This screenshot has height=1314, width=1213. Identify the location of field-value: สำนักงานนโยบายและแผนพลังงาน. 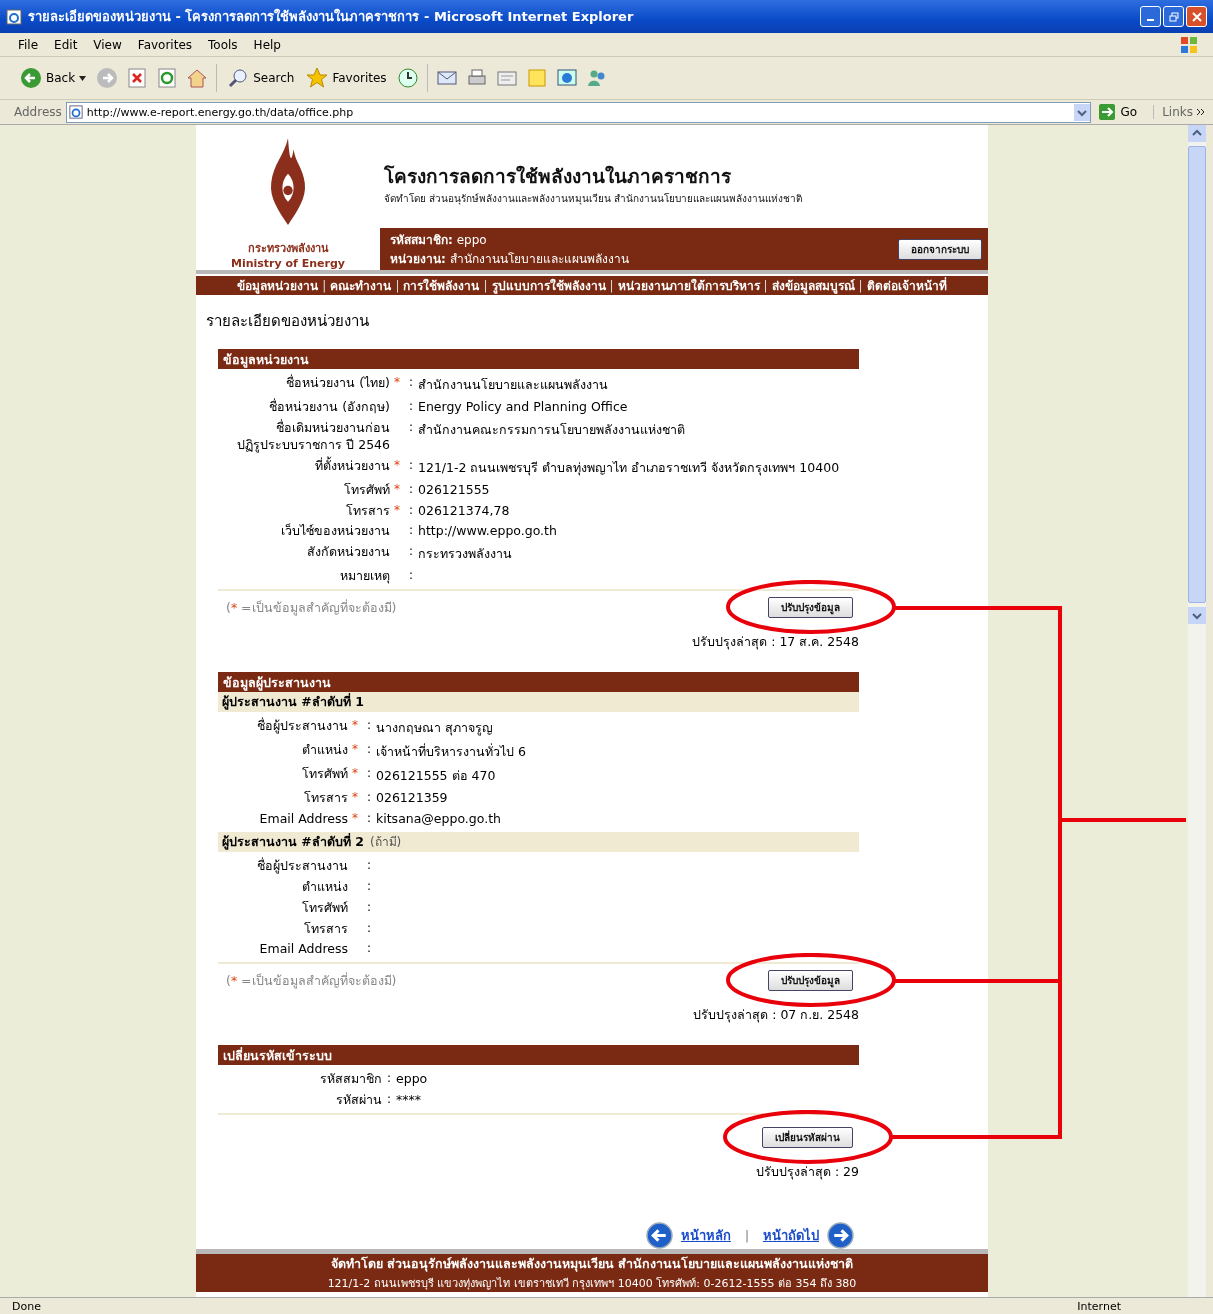
(513, 384).